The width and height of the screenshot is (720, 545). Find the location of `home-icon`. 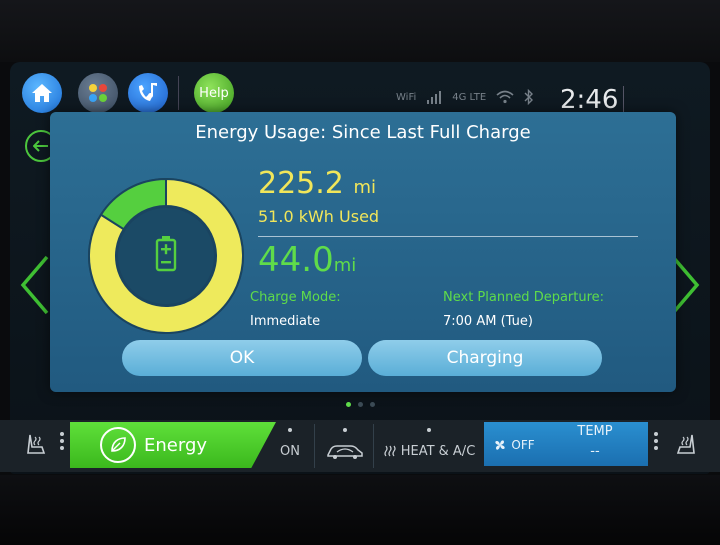

home-icon is located at coordinates (42, 93).